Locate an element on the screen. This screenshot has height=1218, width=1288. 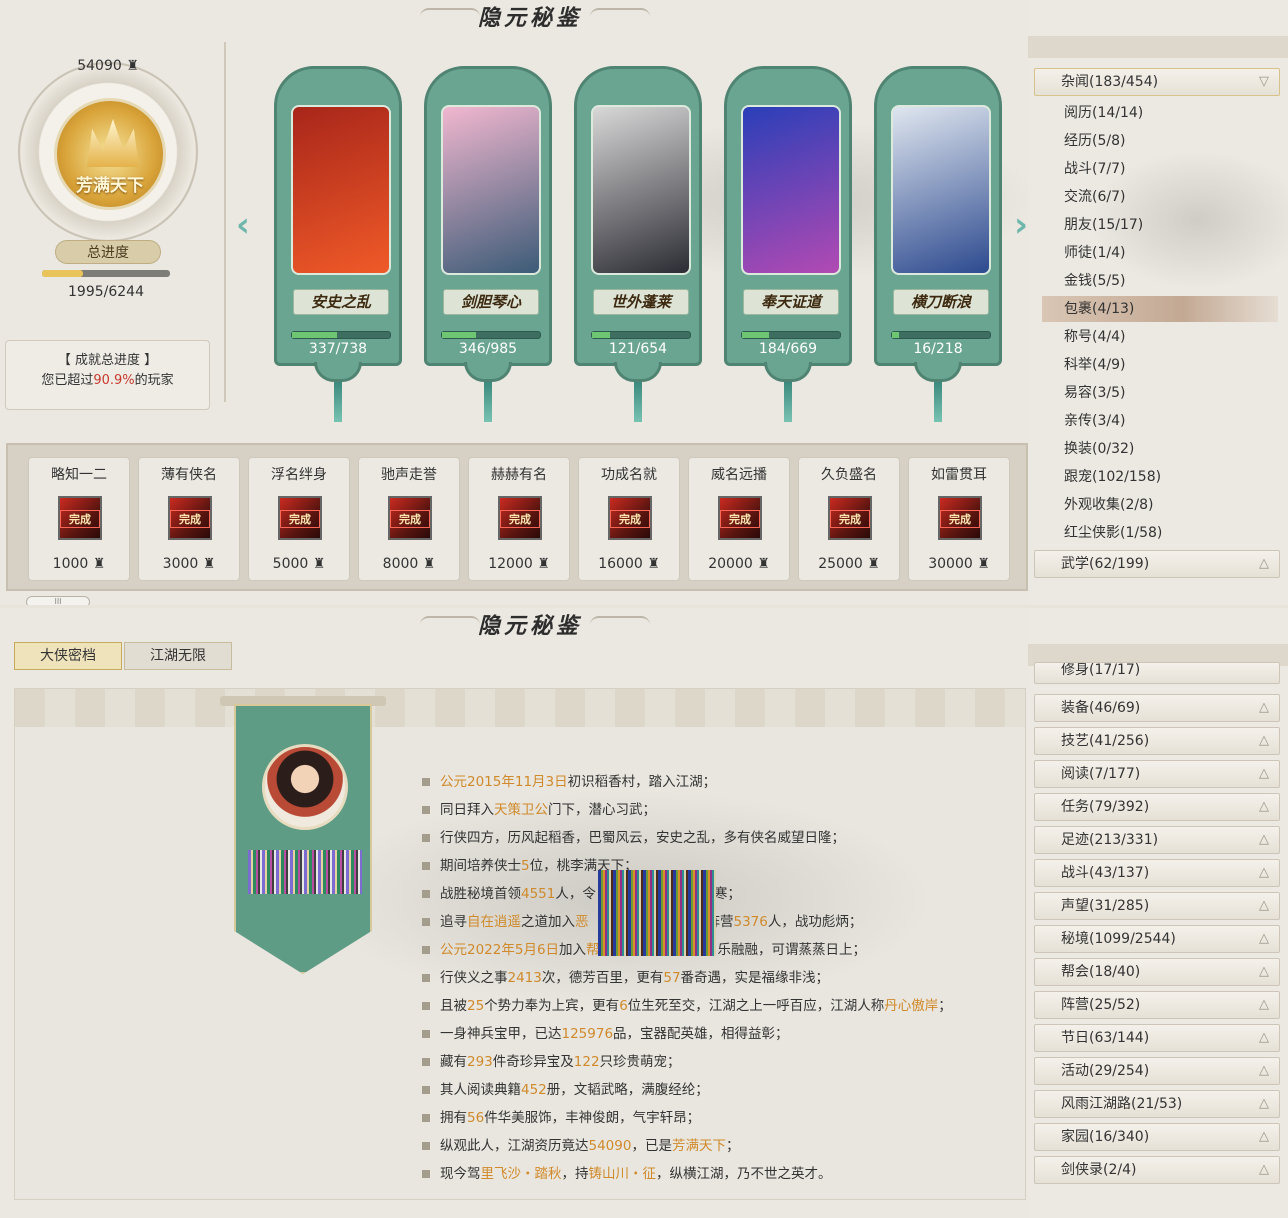
page-title: 隐元秘鉴 is located at coordinates (530, 18).